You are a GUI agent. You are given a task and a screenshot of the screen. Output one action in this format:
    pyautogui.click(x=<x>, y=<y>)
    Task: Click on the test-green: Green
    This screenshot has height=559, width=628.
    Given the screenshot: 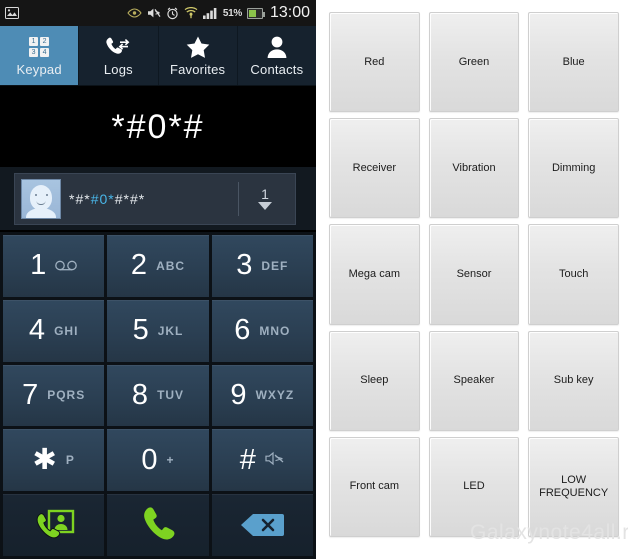 What is the action you would take?
    pyautogui.click(x=474, y=62)
    